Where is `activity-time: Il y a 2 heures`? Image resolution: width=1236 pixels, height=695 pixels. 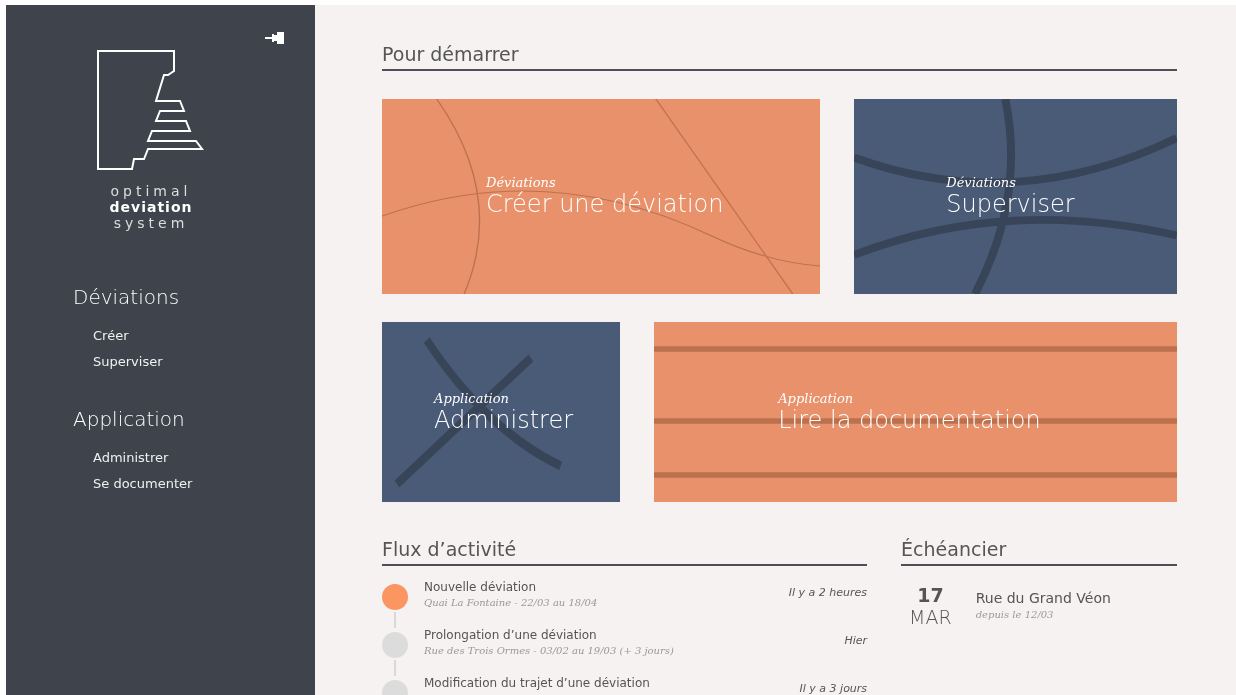 activity-time: Il y a 2 heures is located at coordinates (828, 593).